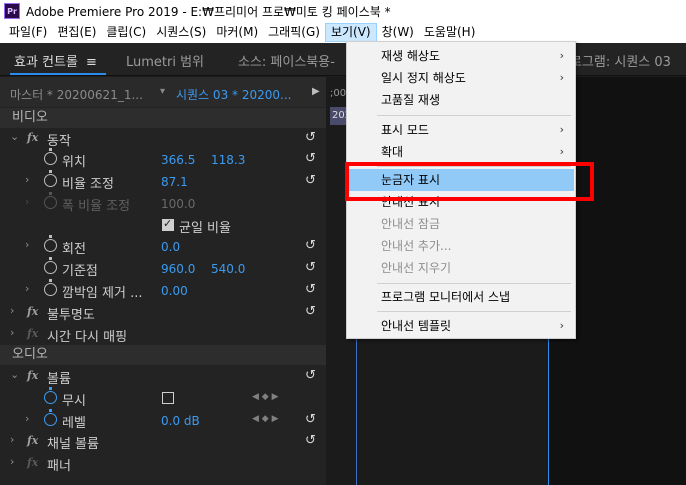 The height and width of the screenshot is (485, 686). Describe the element at coordinates (461, 56) in the screenshot. I see `menu-item-playback-resolution: 재생 해상도 ›` at that location.